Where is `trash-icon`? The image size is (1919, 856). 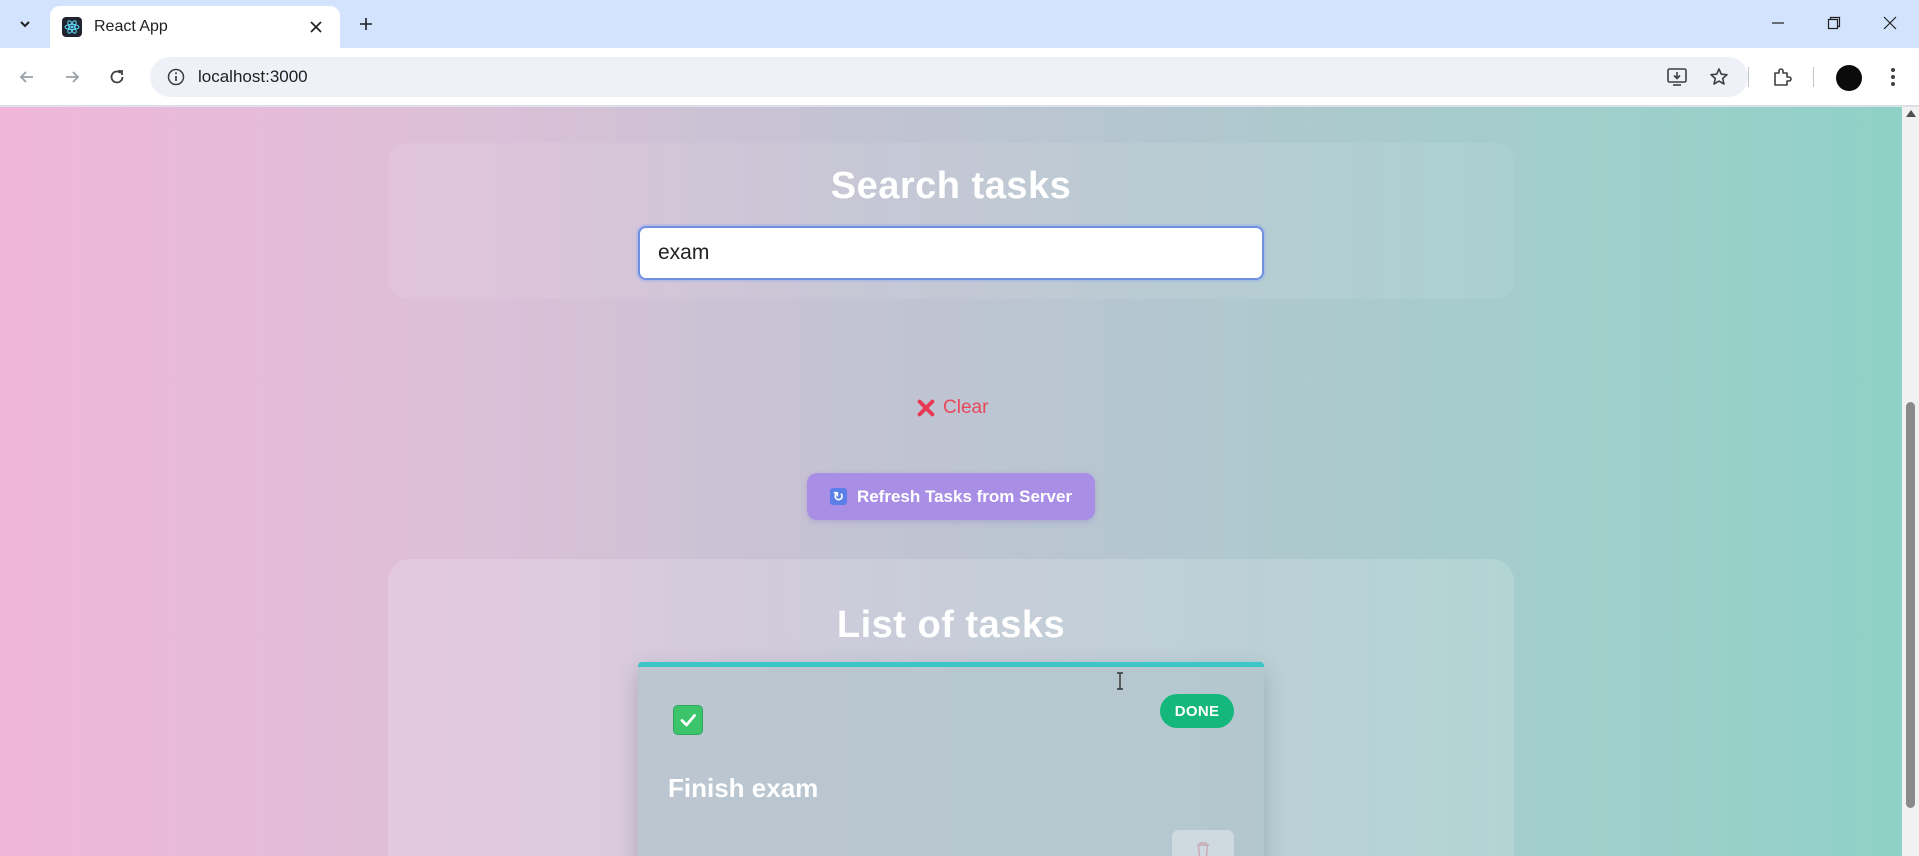
trash-icon is located at coordinates (1203, 849).